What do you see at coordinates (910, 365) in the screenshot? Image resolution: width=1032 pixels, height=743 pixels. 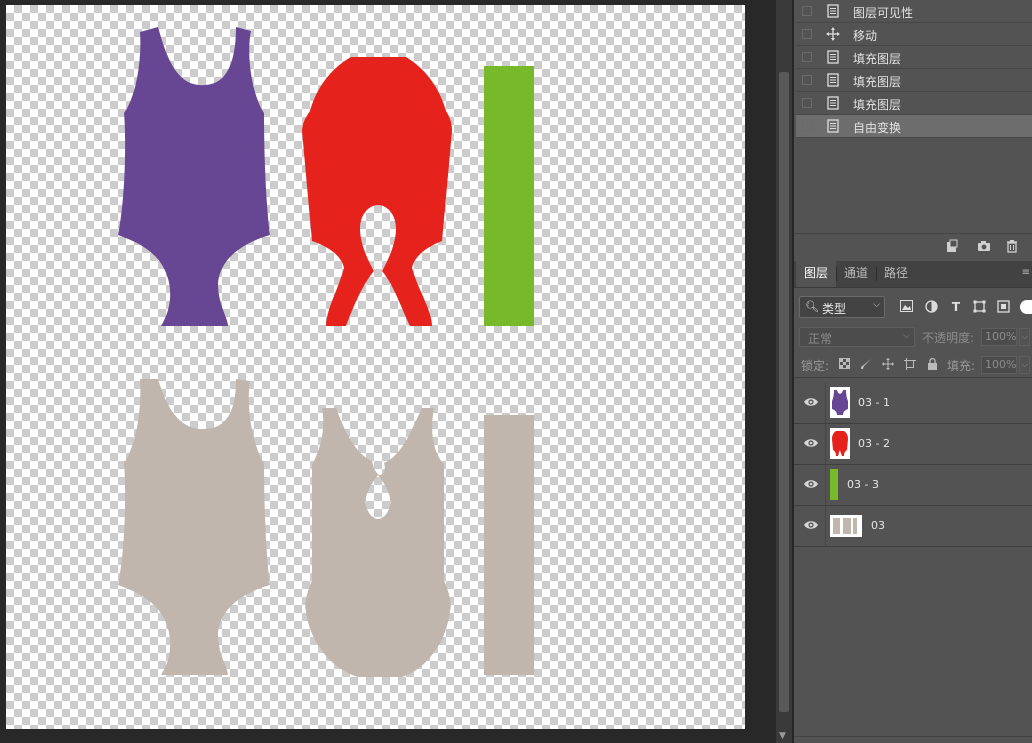 I see `lock-artboard-icon` at bounding box center [910, 365].